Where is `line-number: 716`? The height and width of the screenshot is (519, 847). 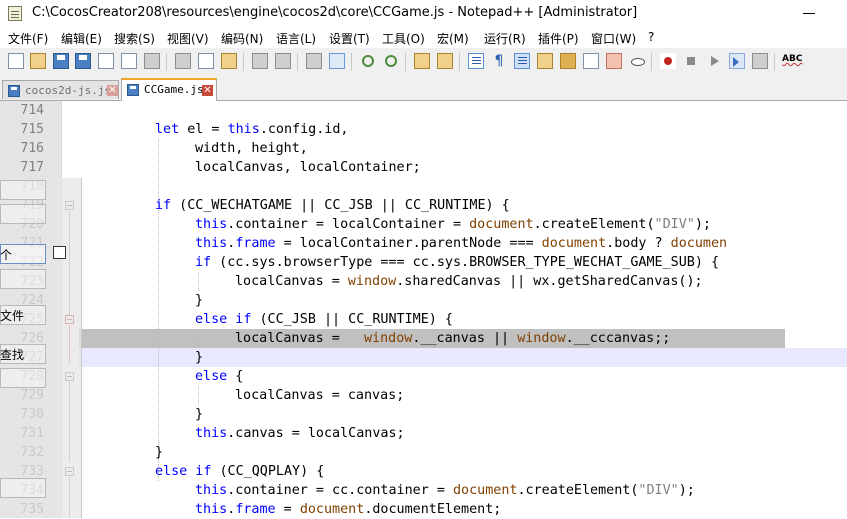
line-number: 716 is located at coordinates (32, 148).